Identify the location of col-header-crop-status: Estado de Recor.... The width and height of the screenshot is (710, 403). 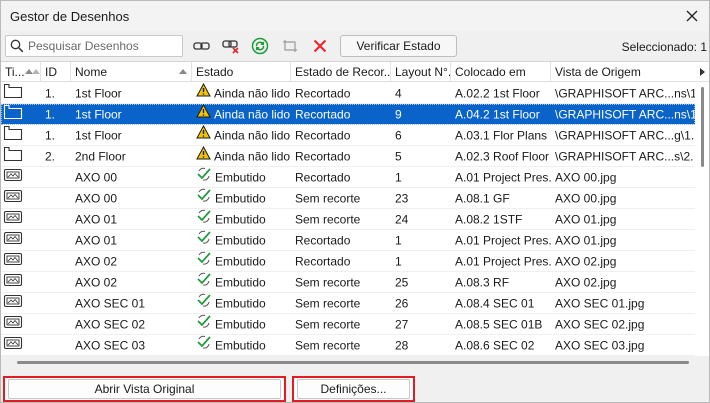
(341, 72).